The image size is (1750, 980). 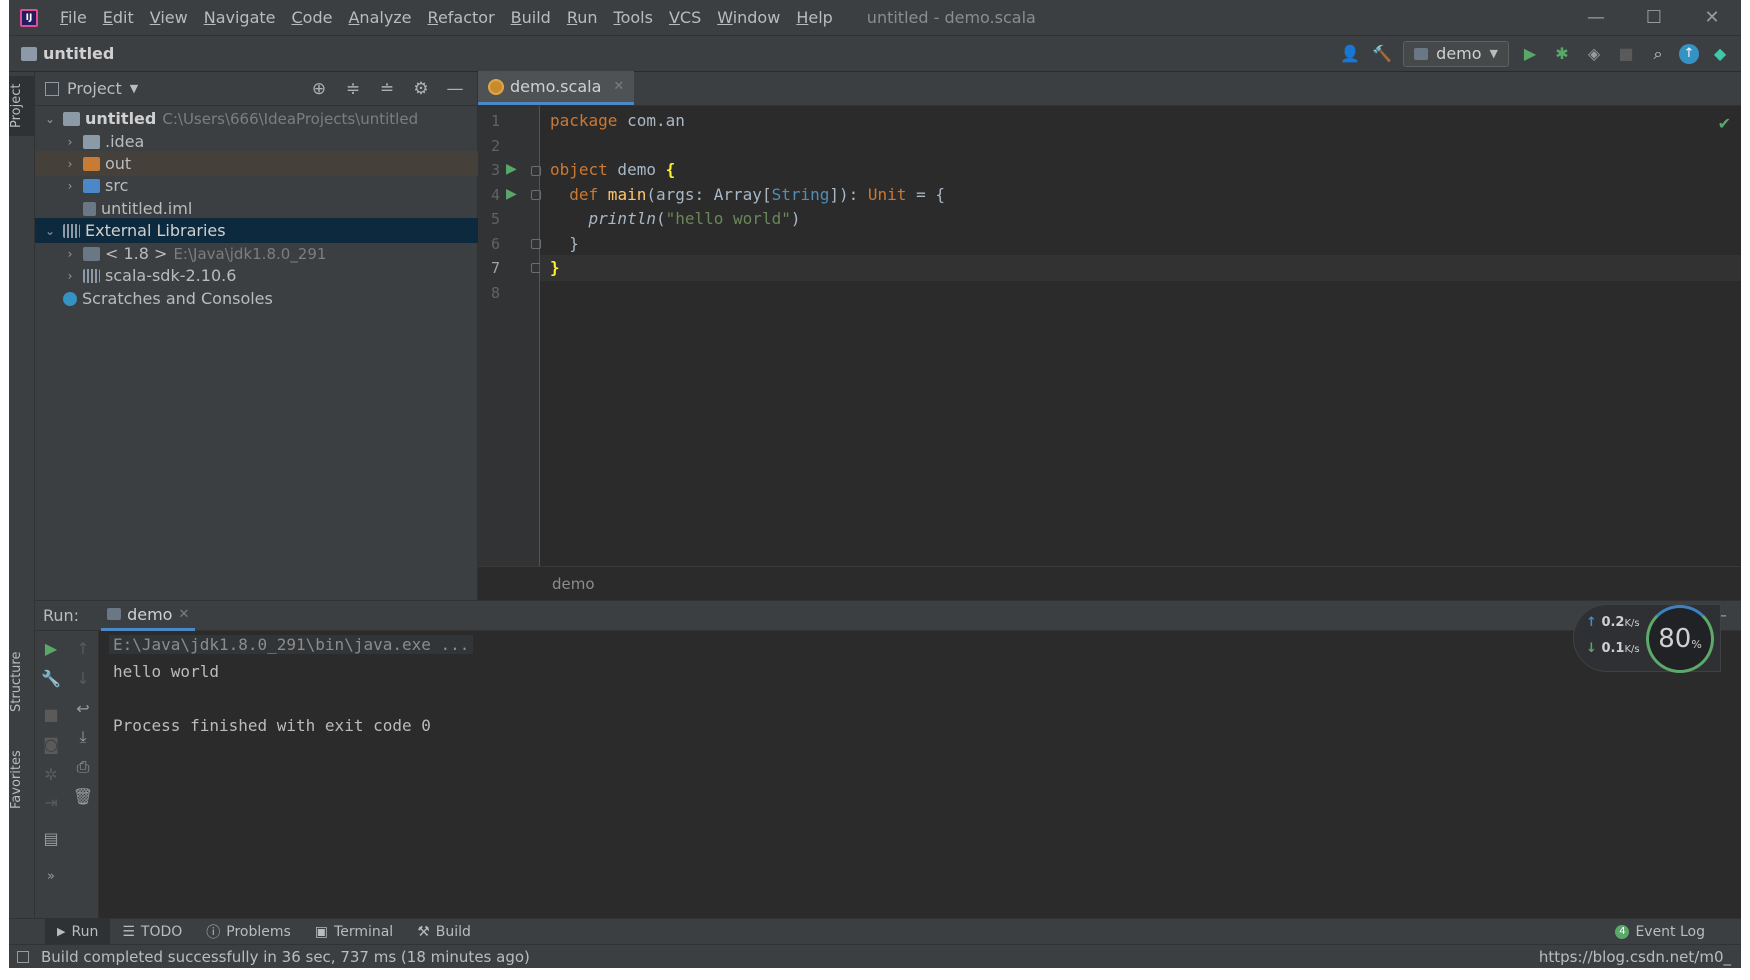 What do you see at coordinates (444, 932) in the screenshot?
I see `tool-tab-build: ⚒ Build` at bounding box center [444, 932].